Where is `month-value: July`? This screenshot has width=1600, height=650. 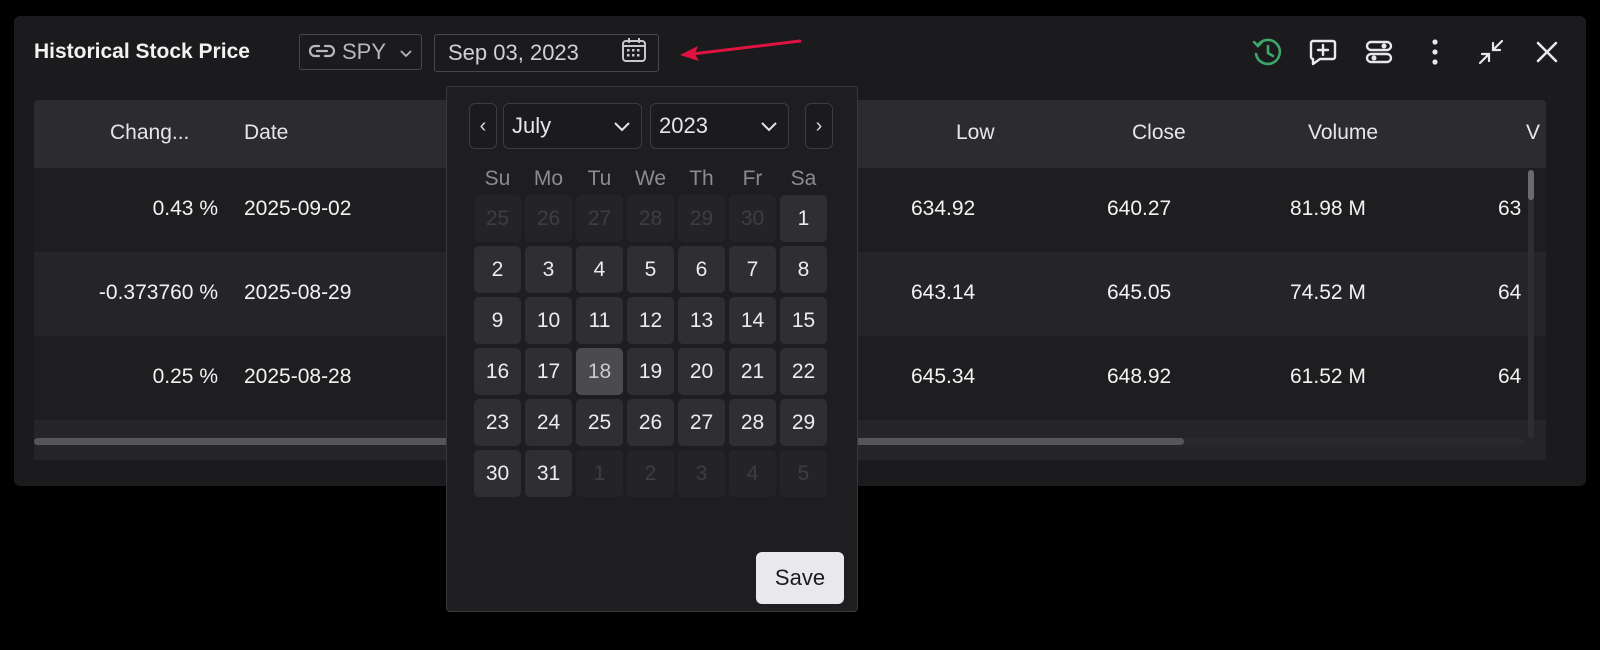
month-value: July is located at coordinates (532, 125).